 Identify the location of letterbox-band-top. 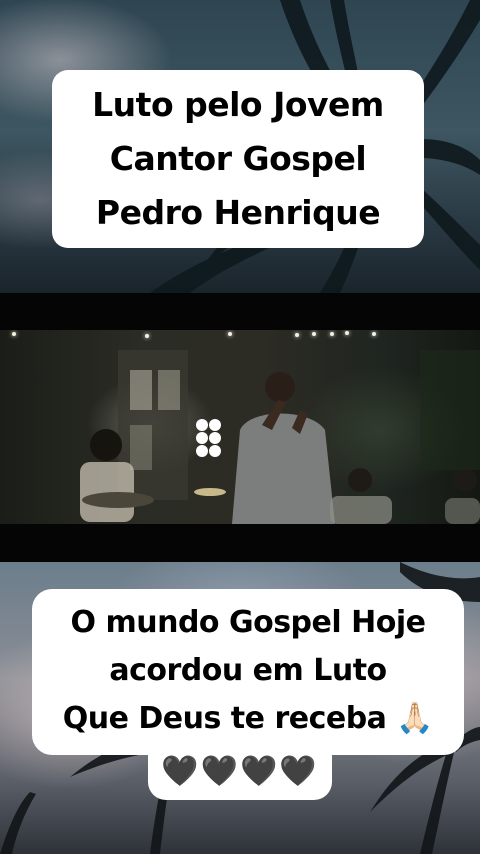
(240, 311).